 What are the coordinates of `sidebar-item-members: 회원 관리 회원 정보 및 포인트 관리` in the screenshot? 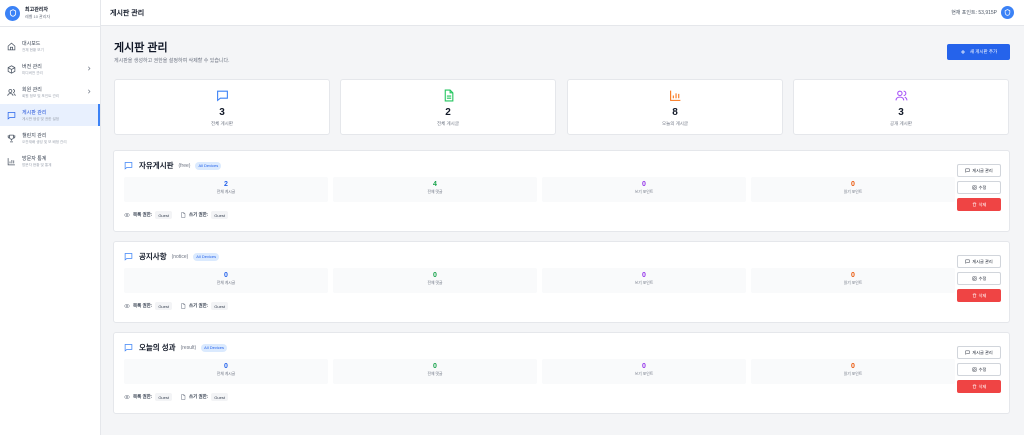 It's located at (50, 92).